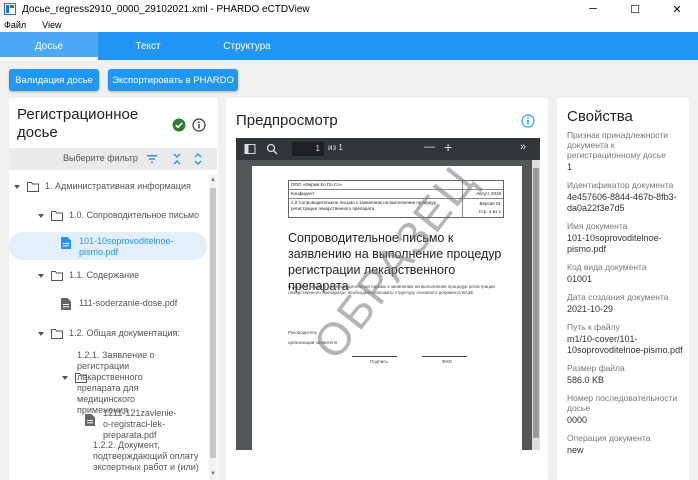 Image resolution: width=698 pixels, height=480 pixels. I want to click on menu-bar: Файл View, so click(349, 25).